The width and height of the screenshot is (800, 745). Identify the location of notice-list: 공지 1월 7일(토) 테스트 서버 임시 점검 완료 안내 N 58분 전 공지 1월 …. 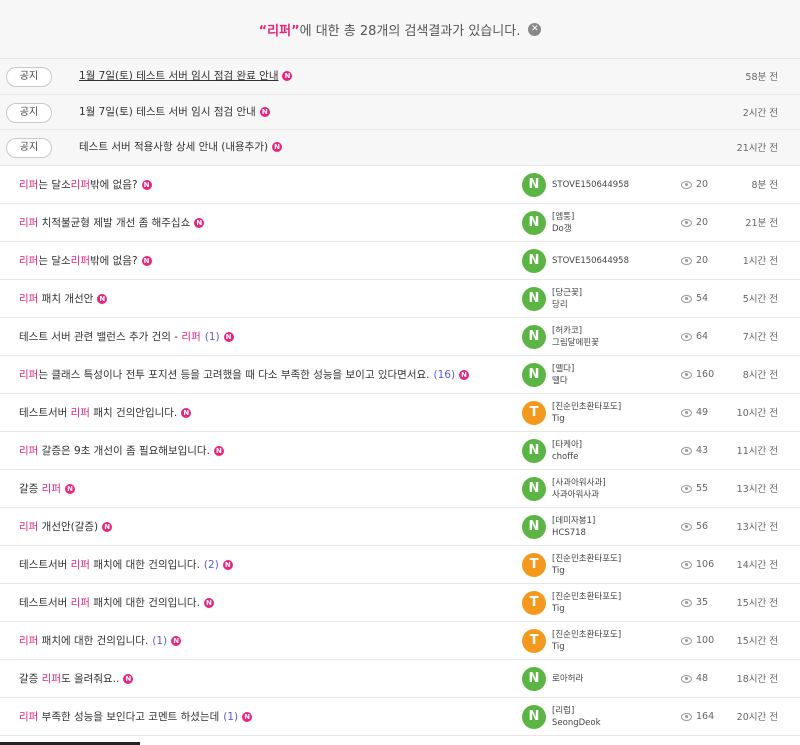
(400, 112).